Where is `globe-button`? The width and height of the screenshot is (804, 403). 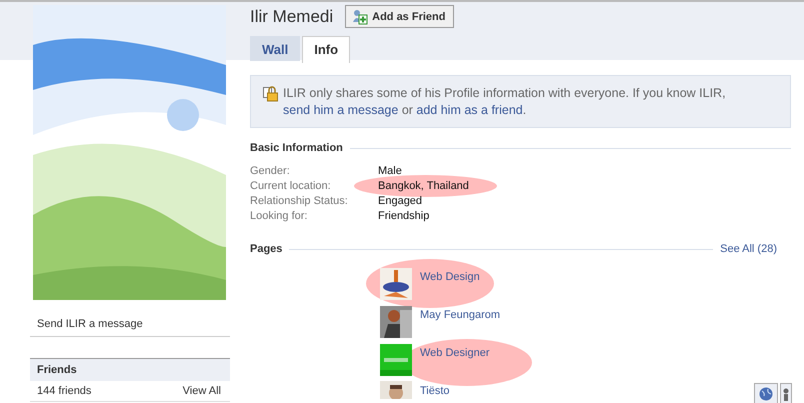
globe-button is located at coordinates (766, 393).